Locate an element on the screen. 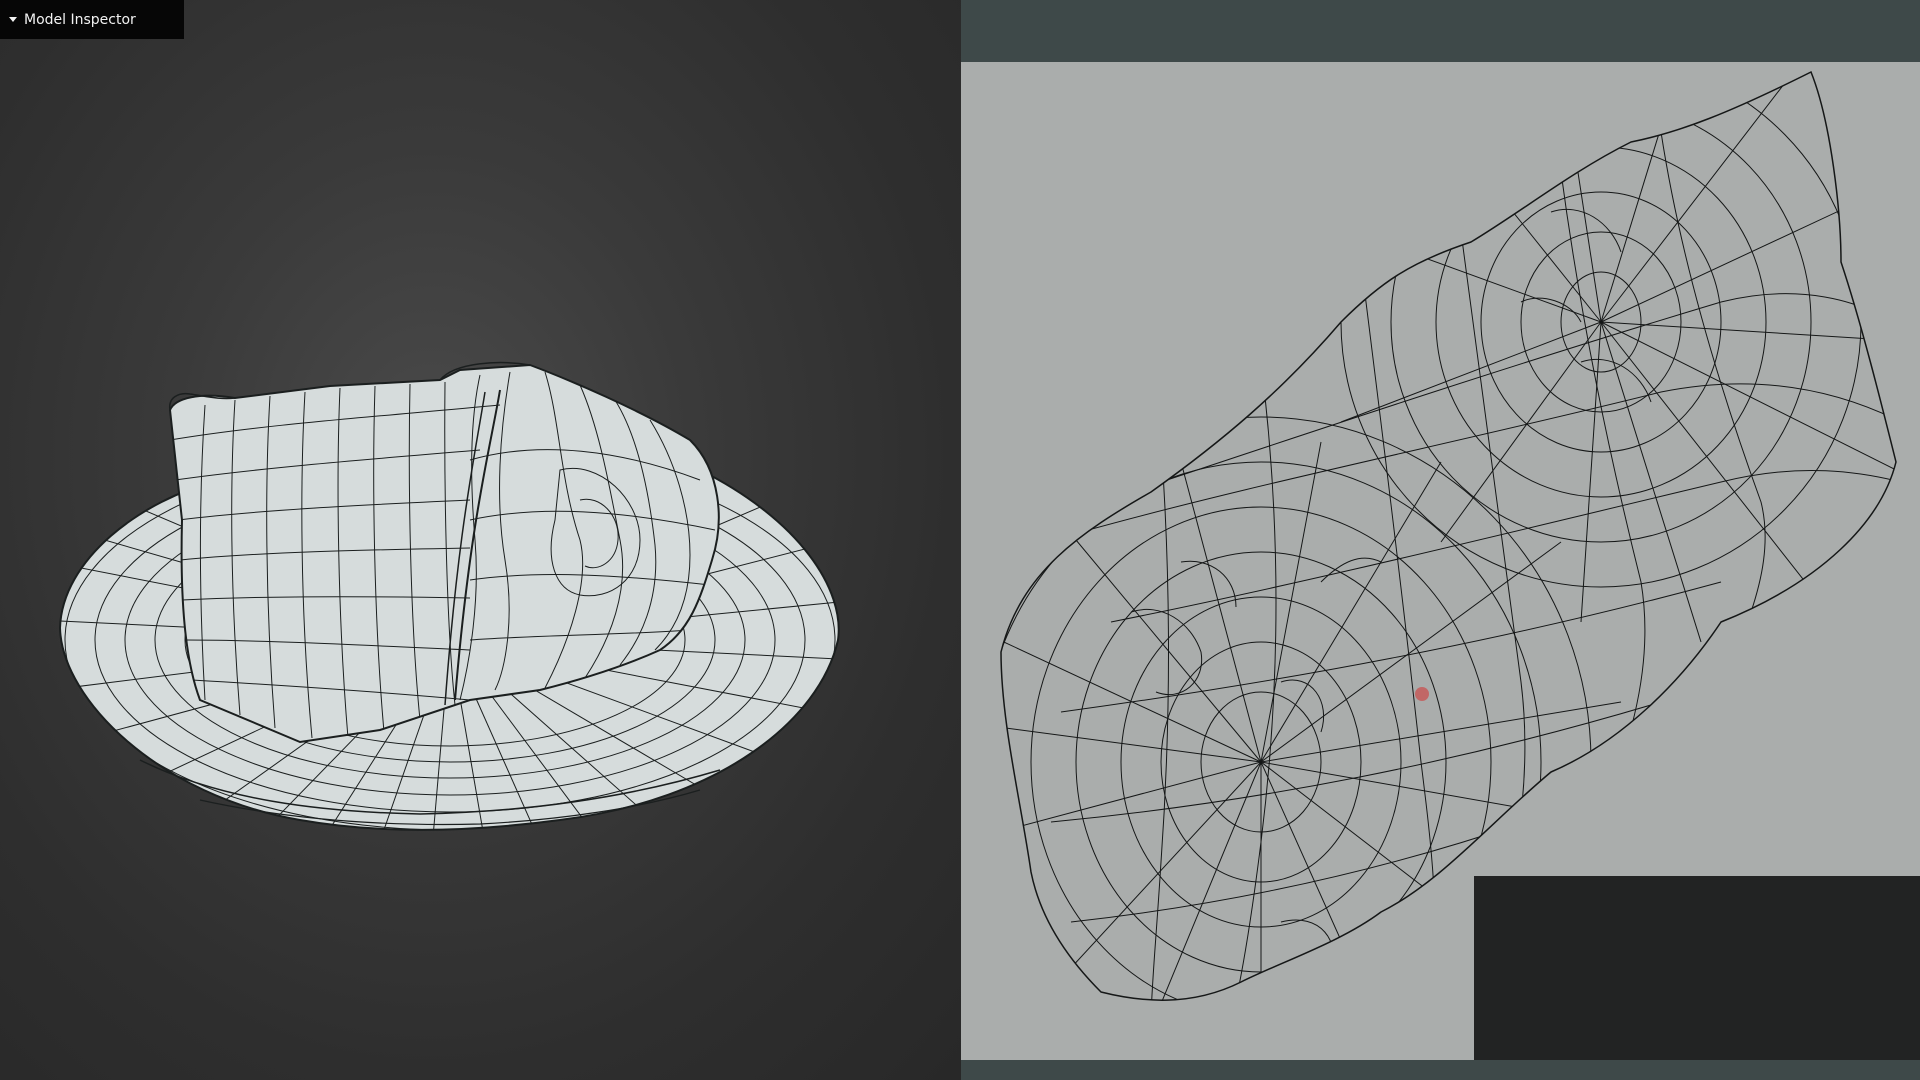  uv-editor-toolbar is located at coordinates (1440, 31).